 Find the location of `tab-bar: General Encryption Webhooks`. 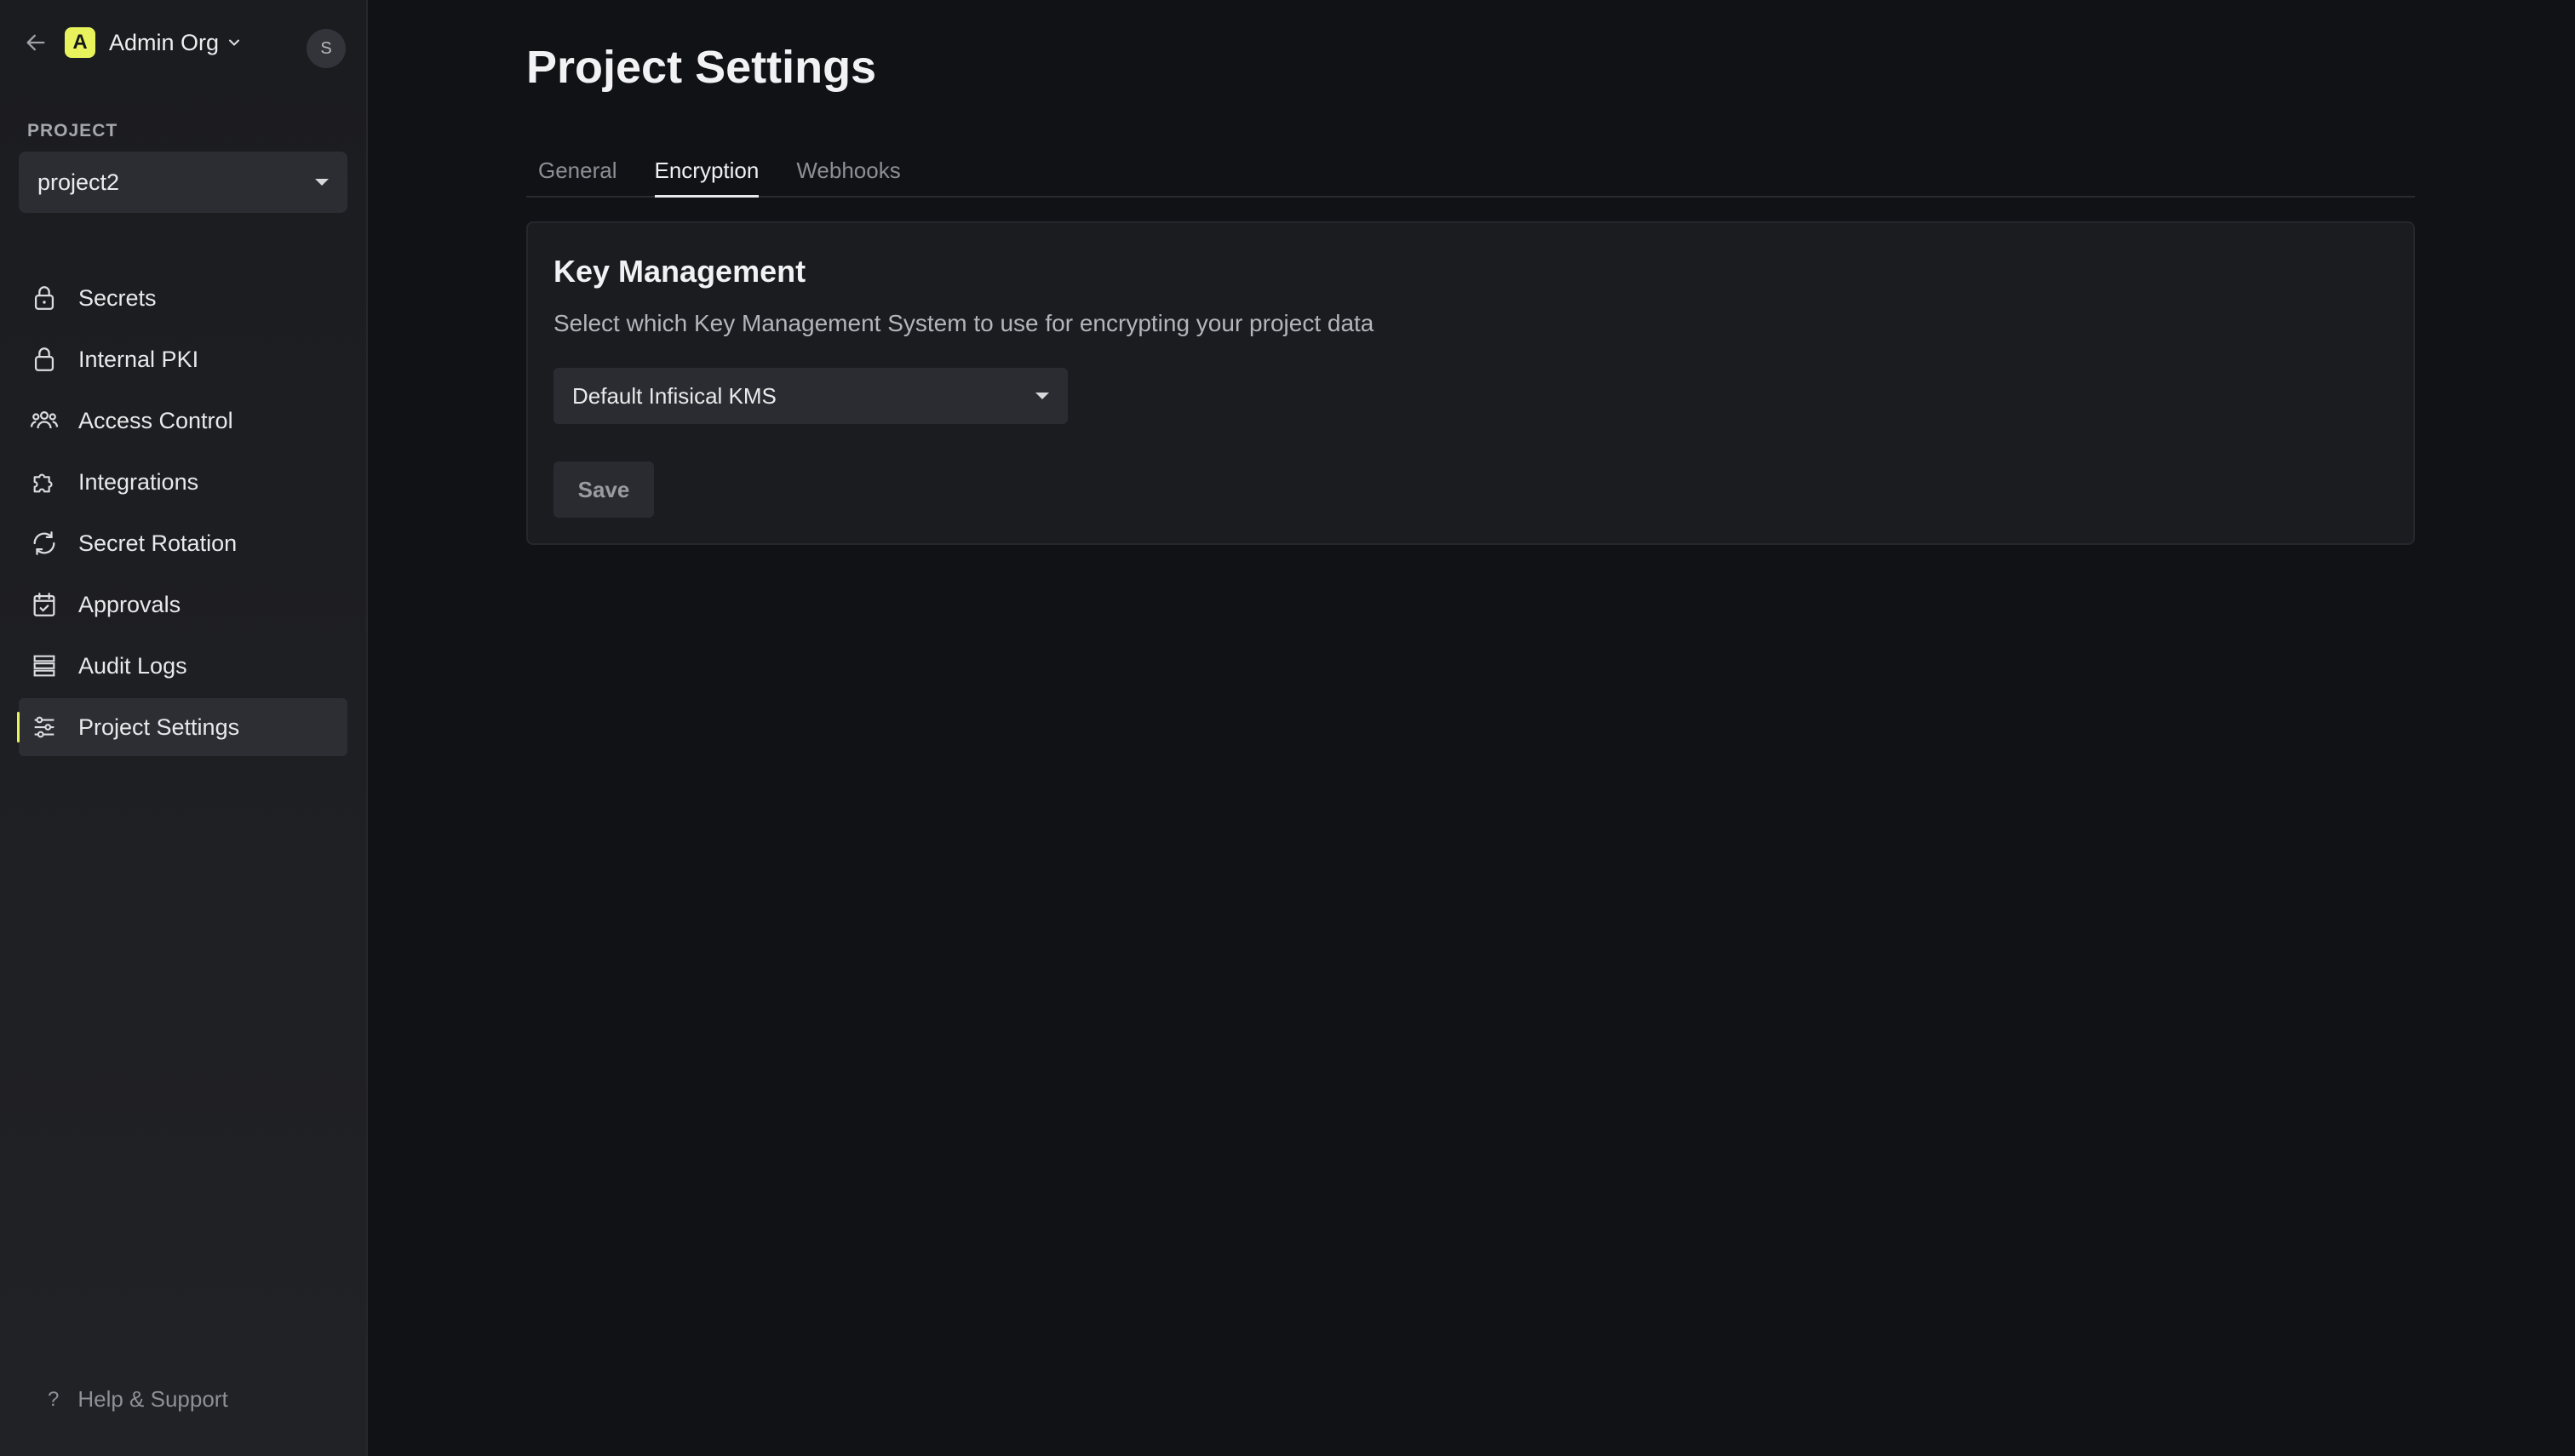

tab-bar: General Encryption Webhooks is located at coordinates (1470, 171).